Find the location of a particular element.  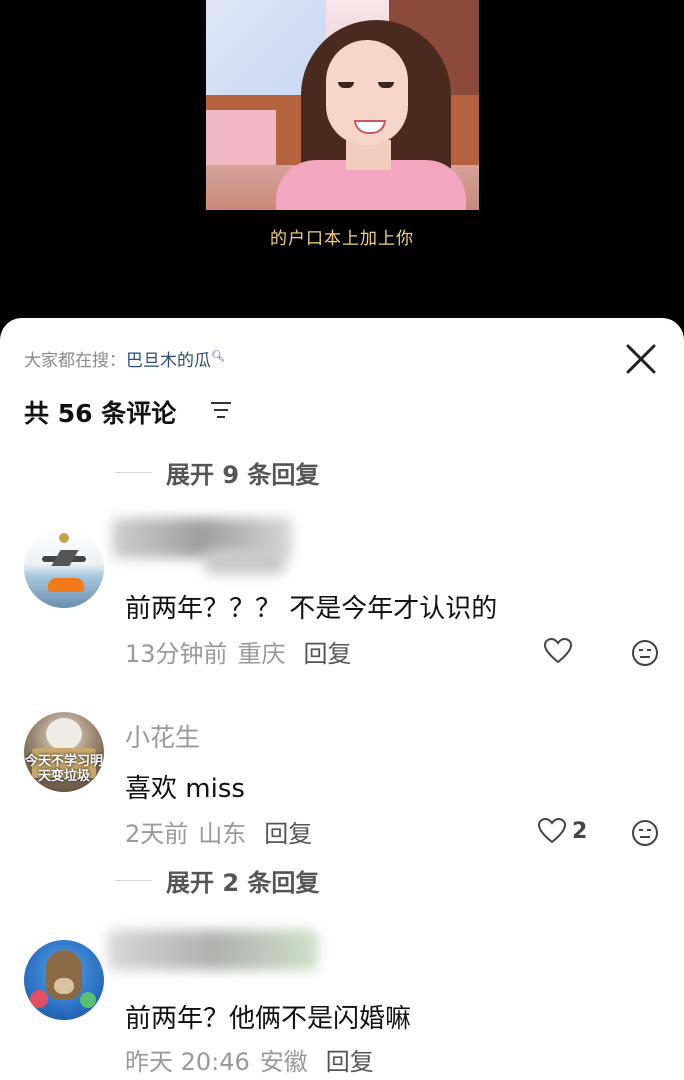

expand-replies-button: 展开 2 条回复 is located at coordinates (217, 880).